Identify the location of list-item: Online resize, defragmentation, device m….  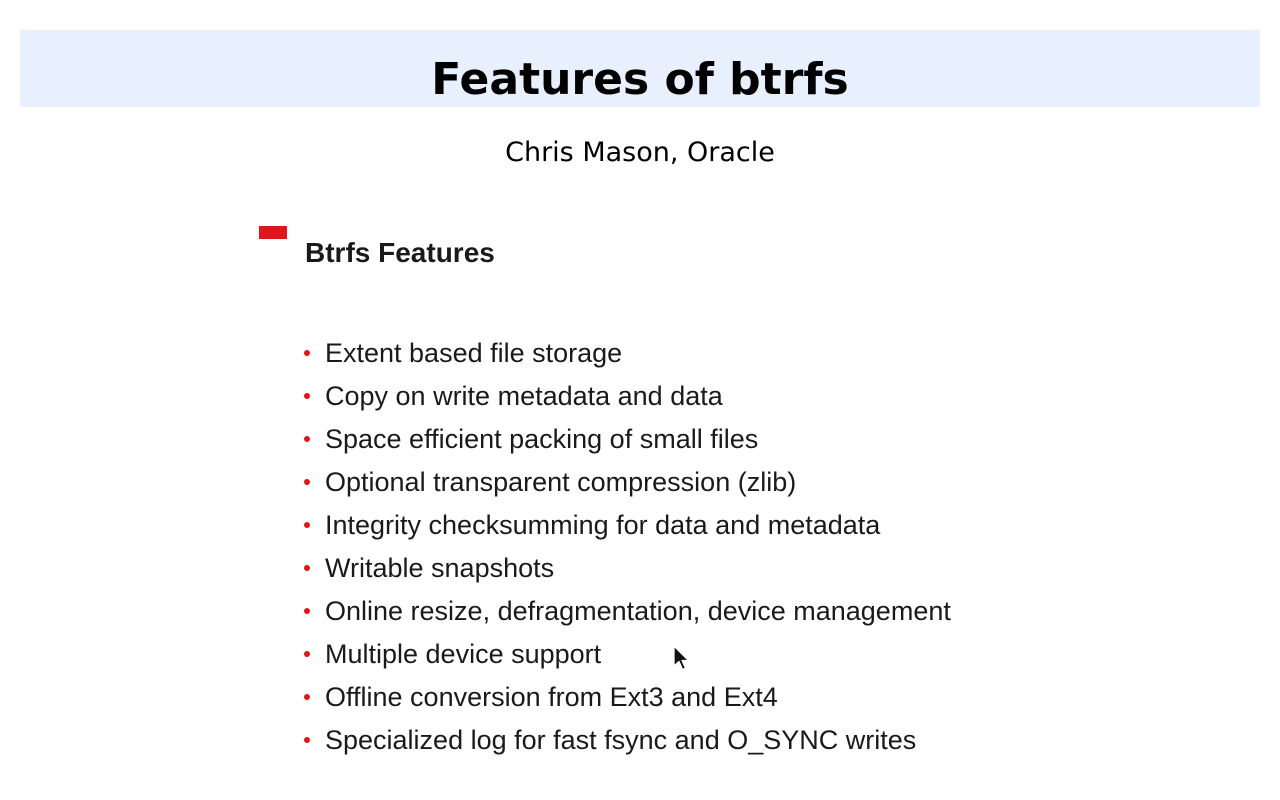
(626, 614).